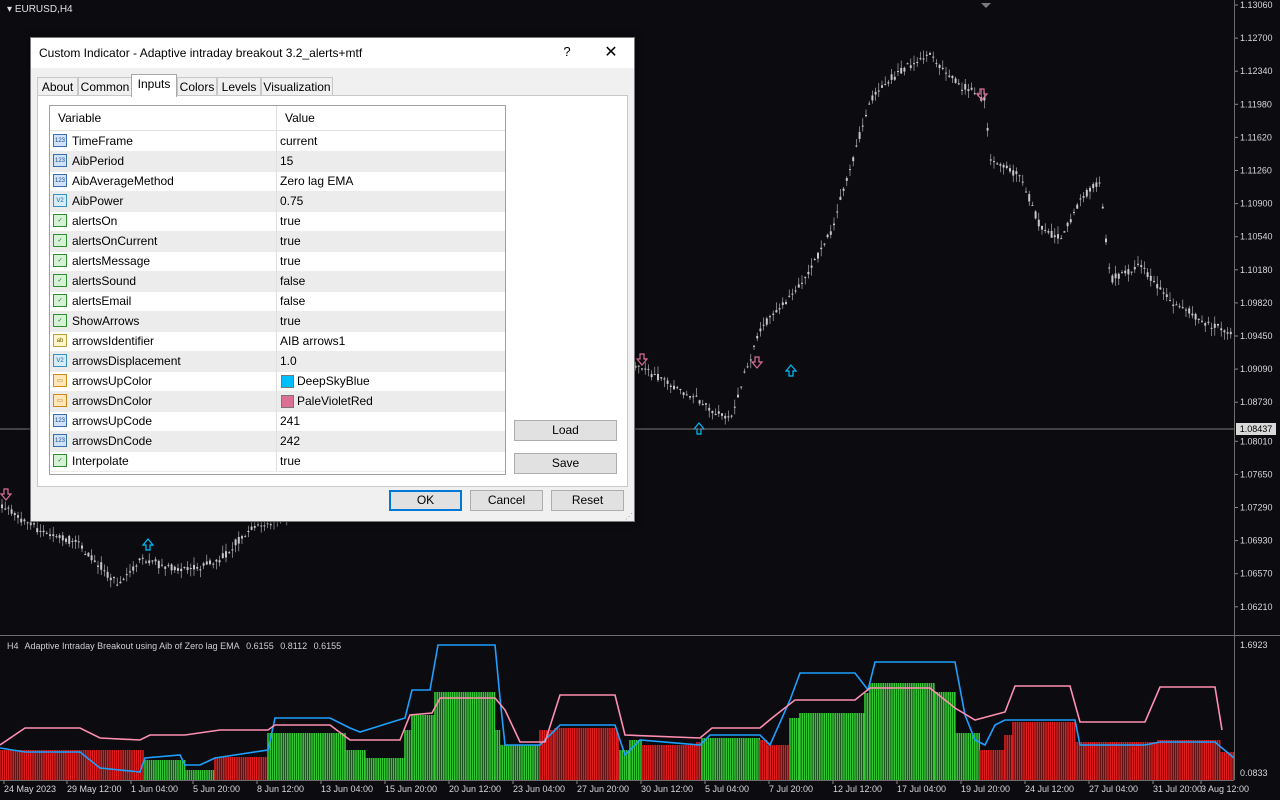  Describe the element at coordinates (985, 789) in the screenshot. I see `date-tick-label: 19 Jul 20:00` at that location.